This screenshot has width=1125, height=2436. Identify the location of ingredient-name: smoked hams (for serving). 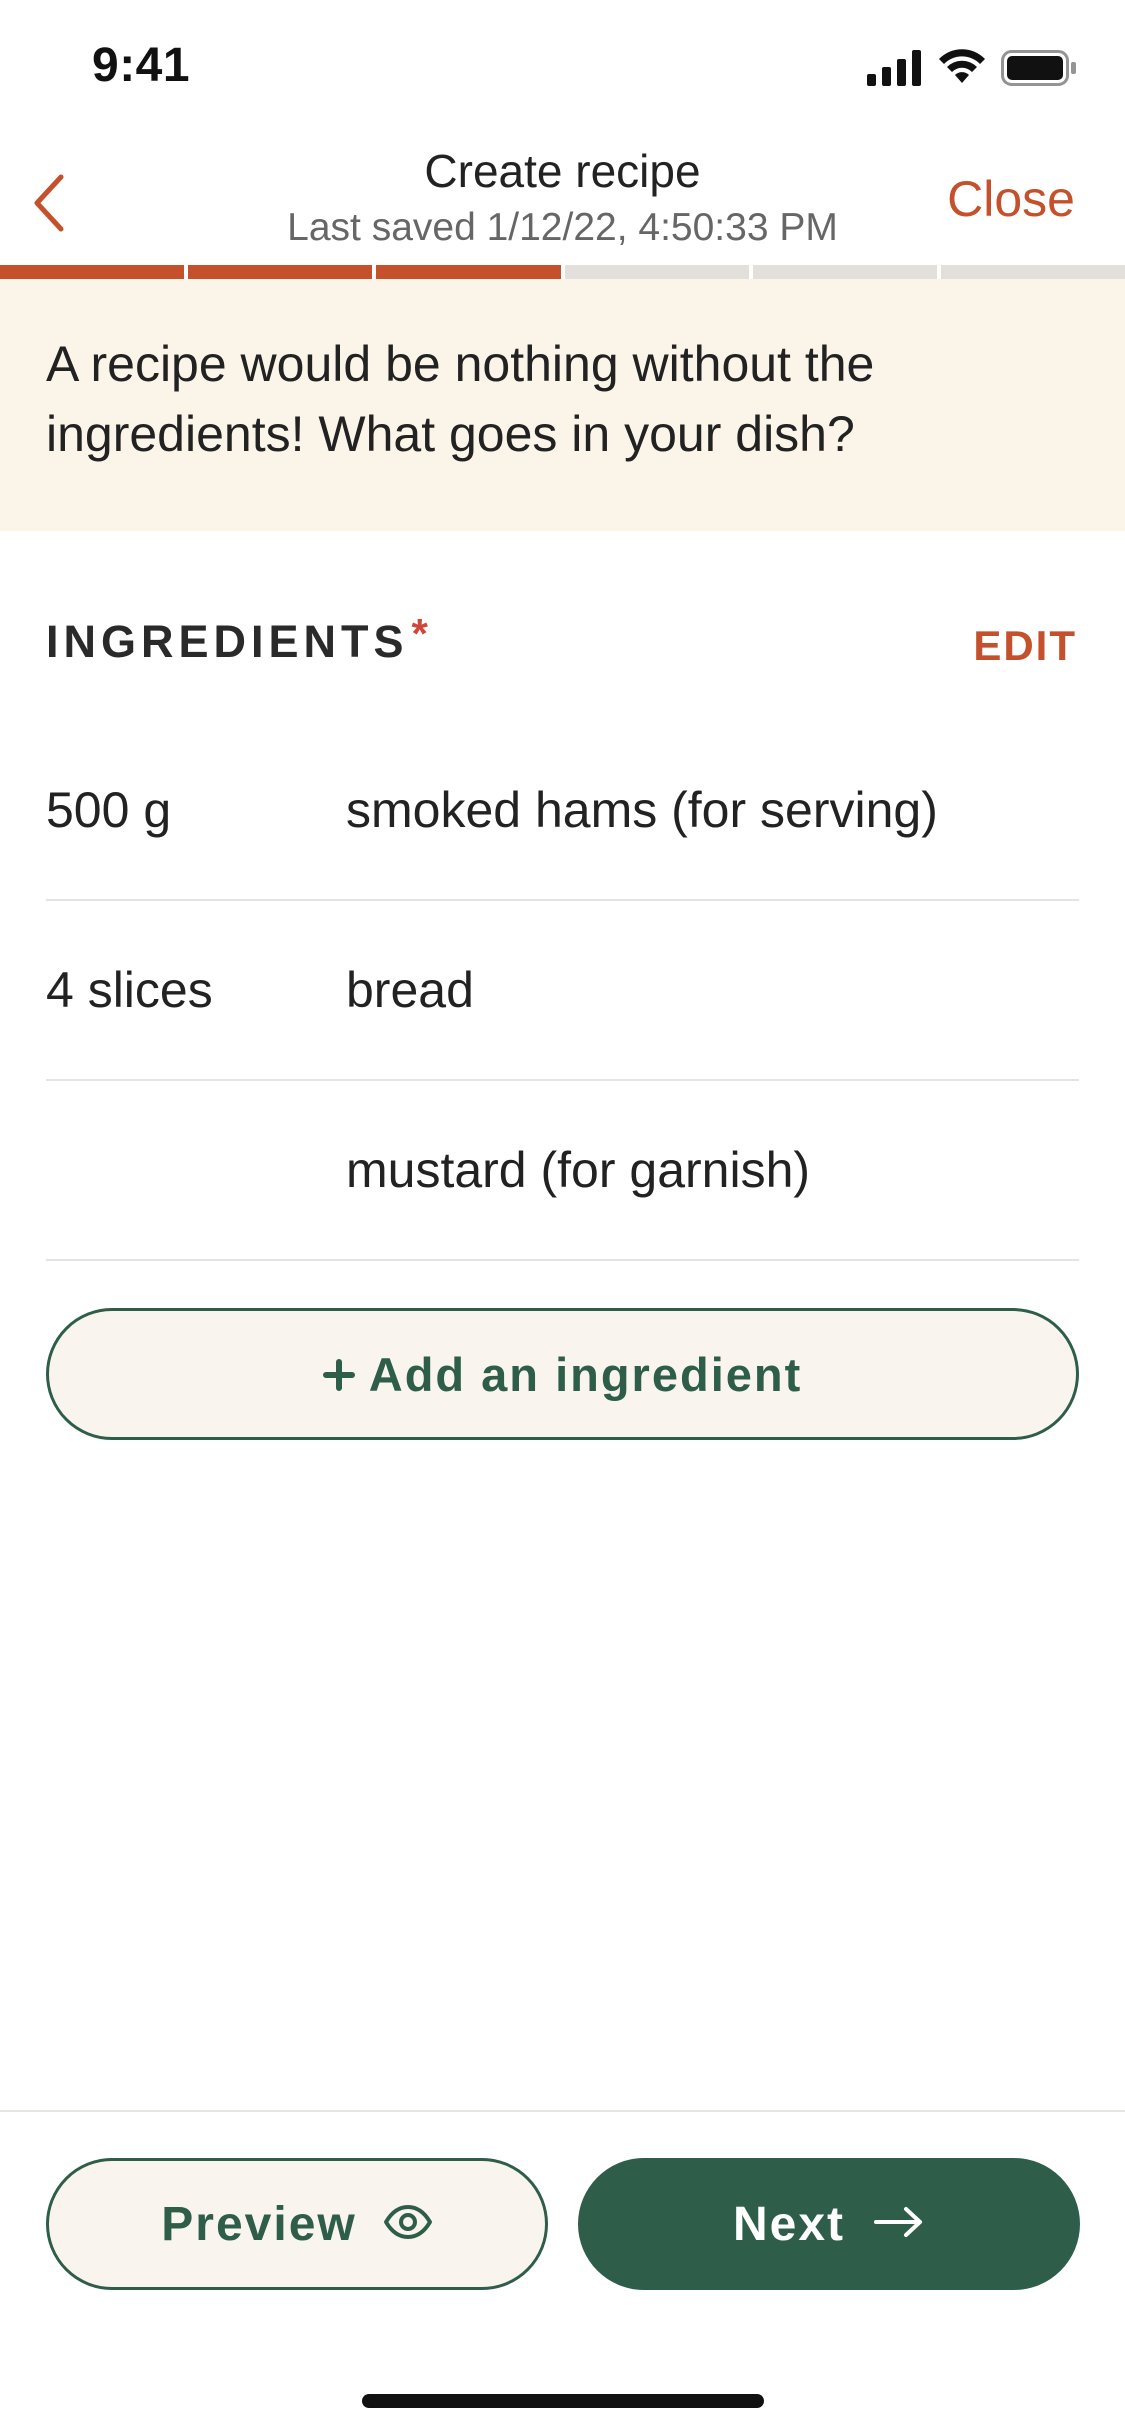
(642, 810).